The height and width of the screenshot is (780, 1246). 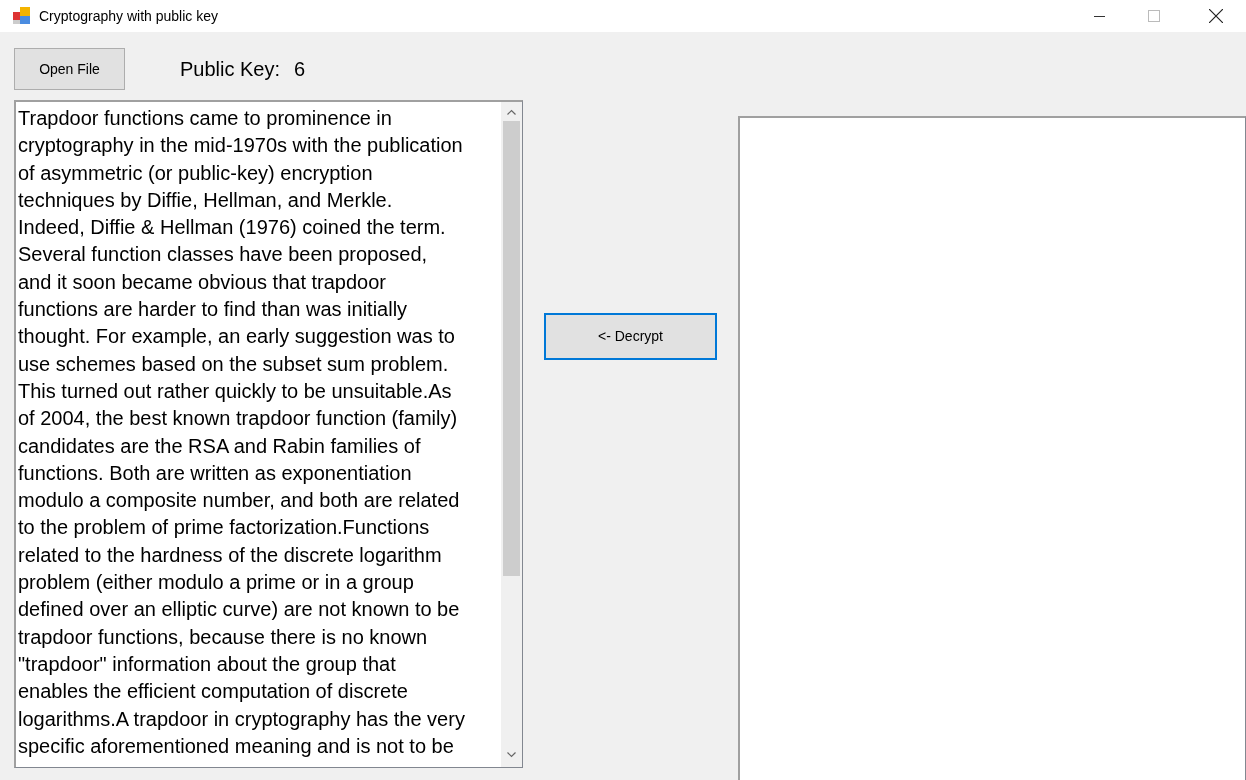 I want to click on window-title: Cryptography with public key, so click(x=128, y=16).